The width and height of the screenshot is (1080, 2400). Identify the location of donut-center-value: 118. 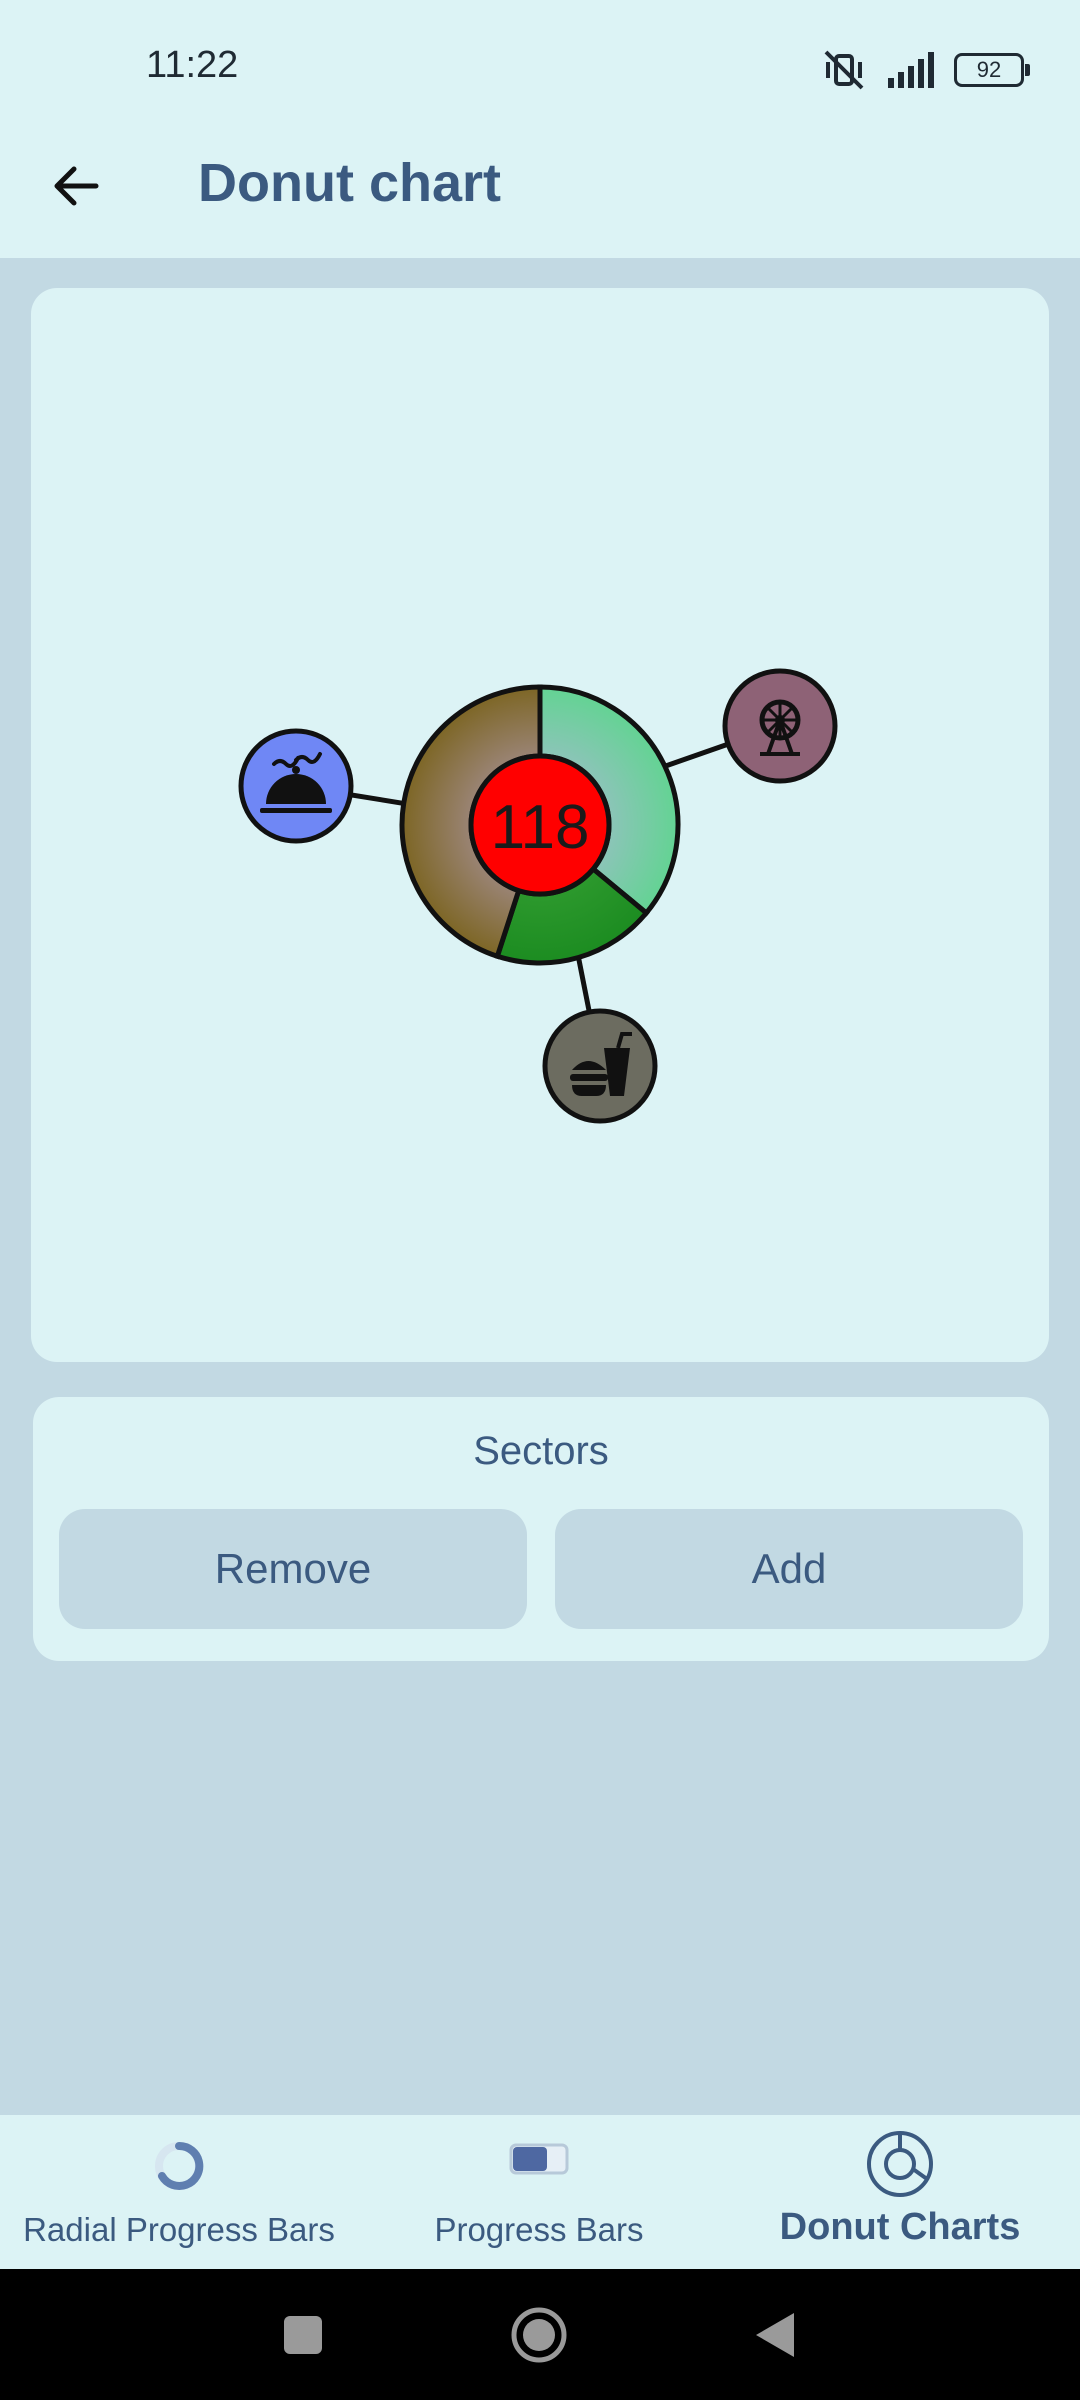
(540, 827).